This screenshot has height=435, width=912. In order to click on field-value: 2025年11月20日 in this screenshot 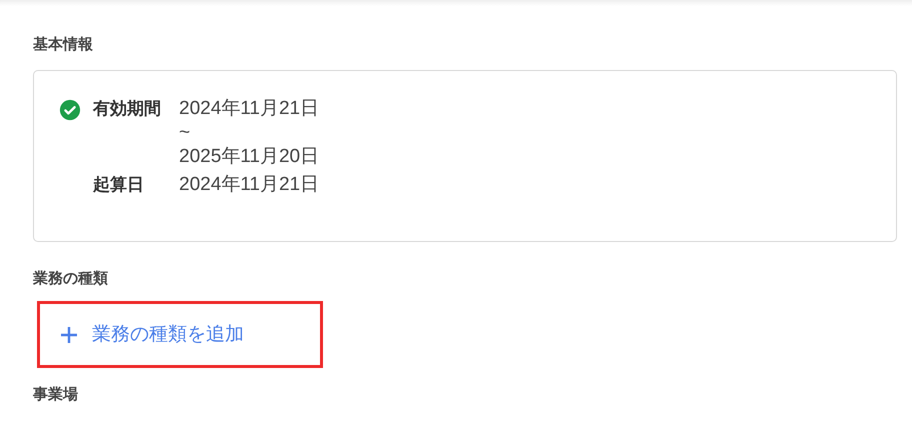, I will do `click(249, 157)`.